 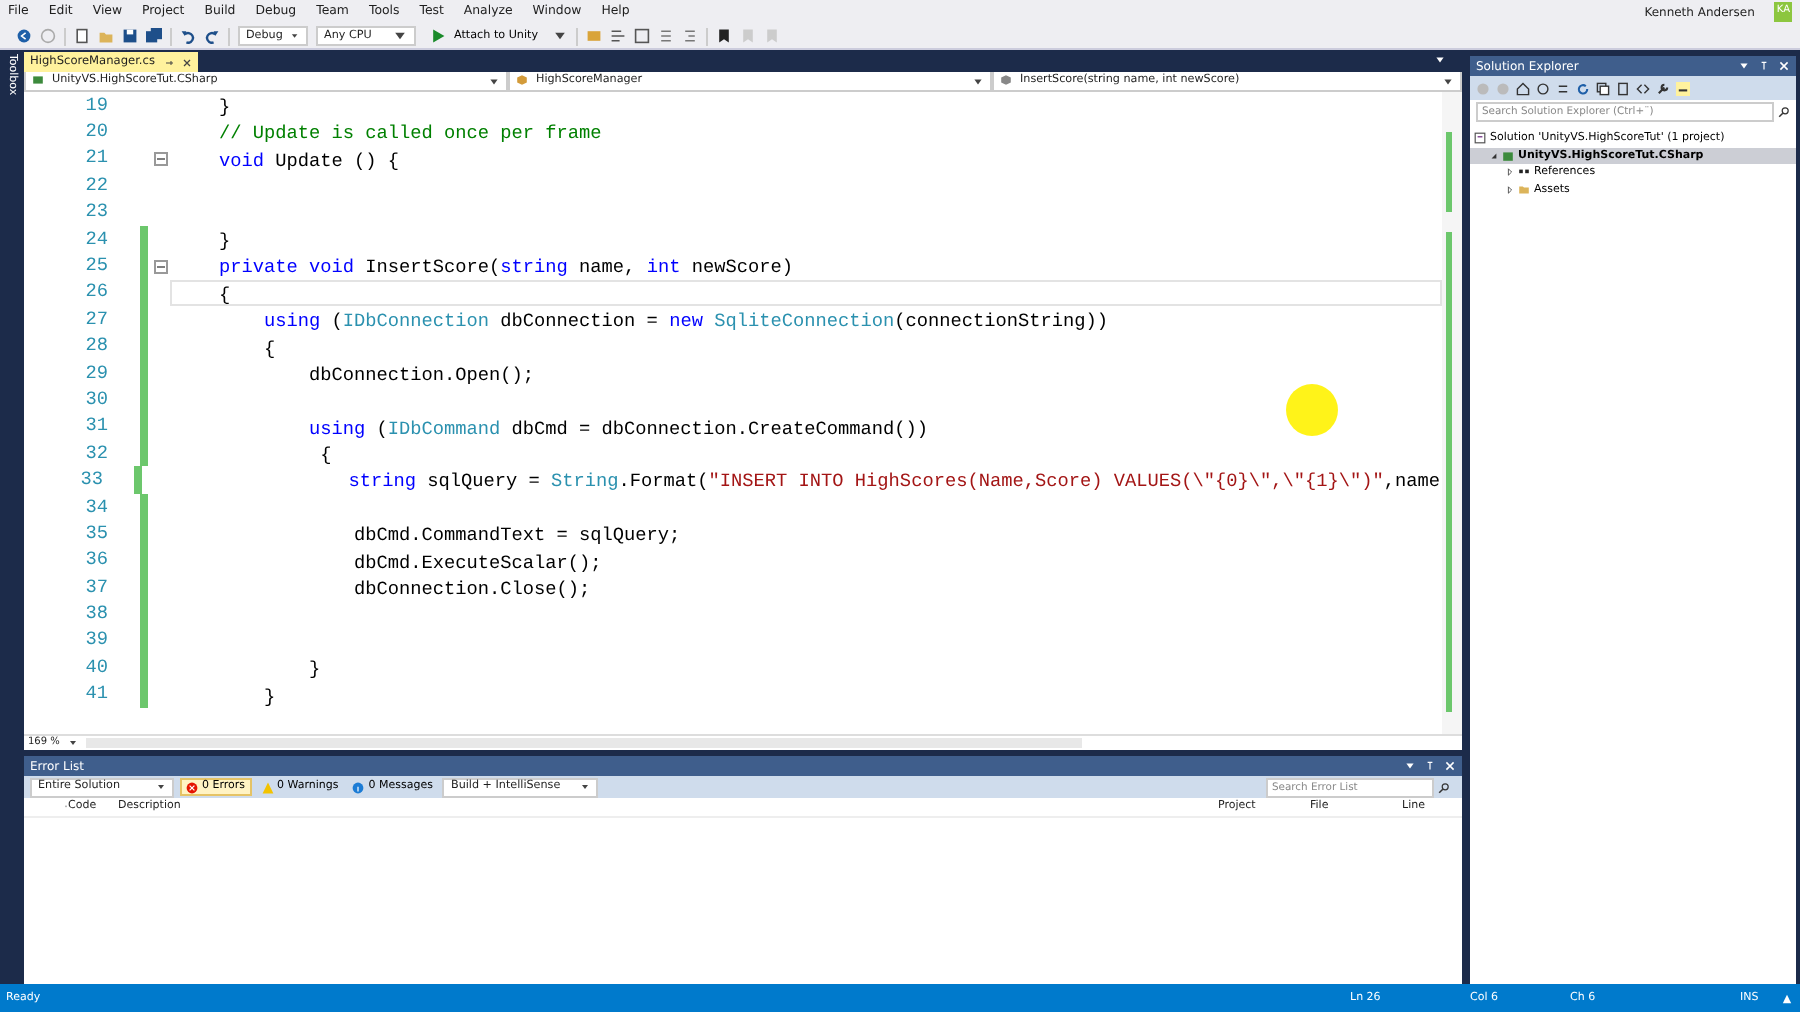 I want to click on window-icon, so click(x=642, y=36).